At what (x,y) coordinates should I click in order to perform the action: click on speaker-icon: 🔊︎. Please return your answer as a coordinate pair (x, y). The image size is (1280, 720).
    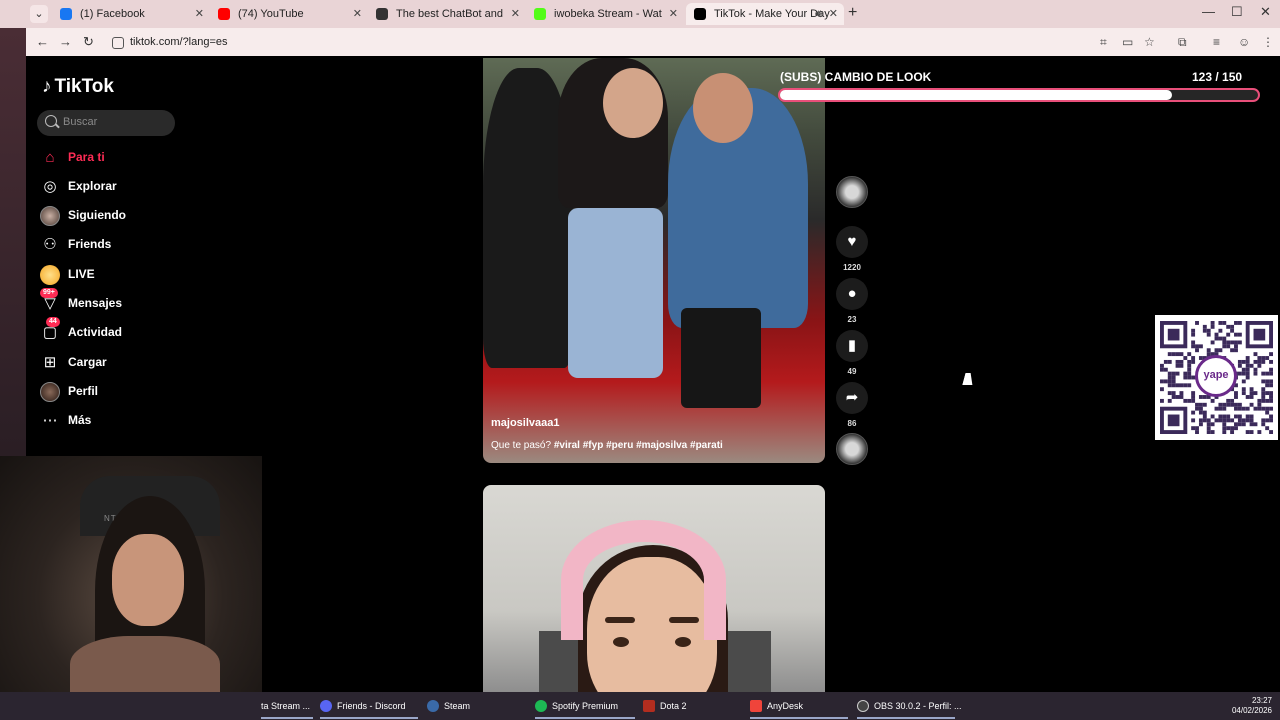
    Looking at the image, I should click on (818, 14).